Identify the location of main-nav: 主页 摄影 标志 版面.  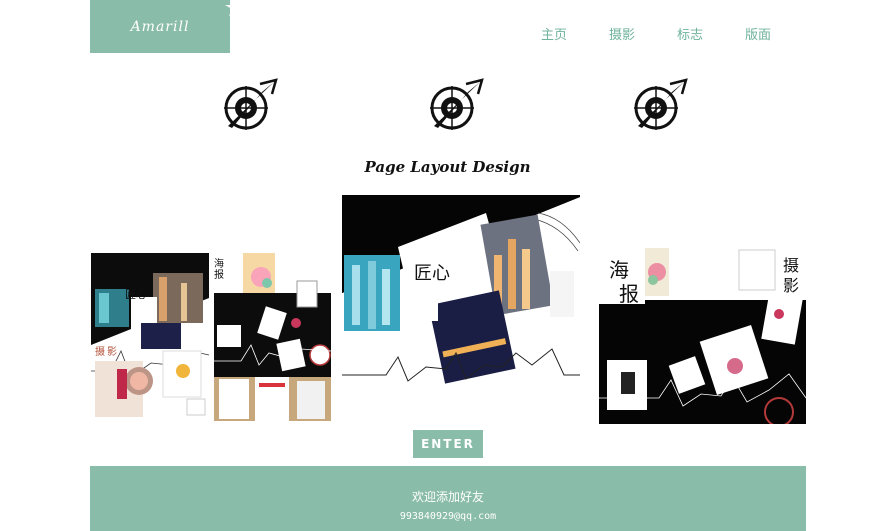
(656, 33).